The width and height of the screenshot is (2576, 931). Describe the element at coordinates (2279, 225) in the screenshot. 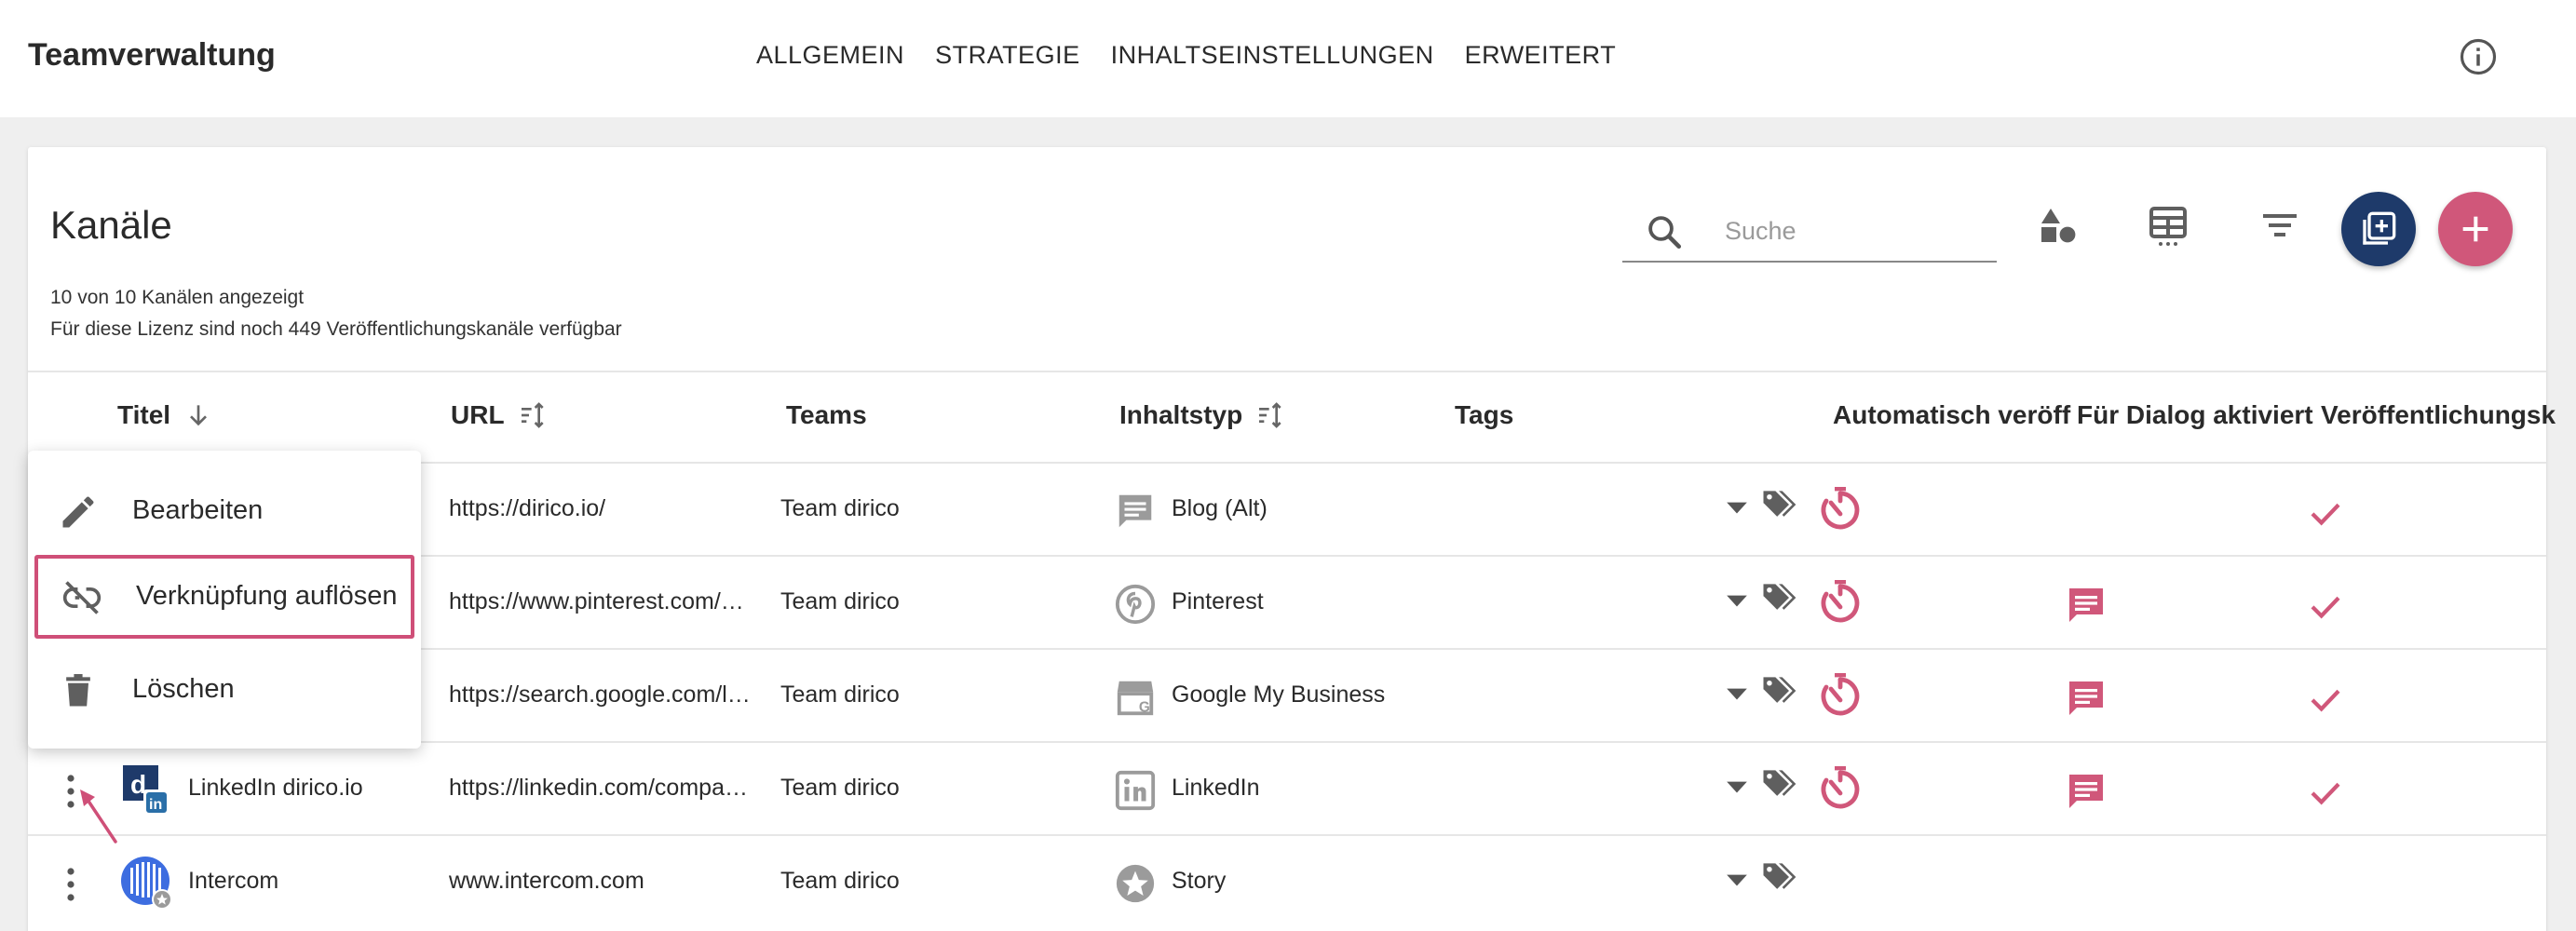

I see `filter-icon` at that location.